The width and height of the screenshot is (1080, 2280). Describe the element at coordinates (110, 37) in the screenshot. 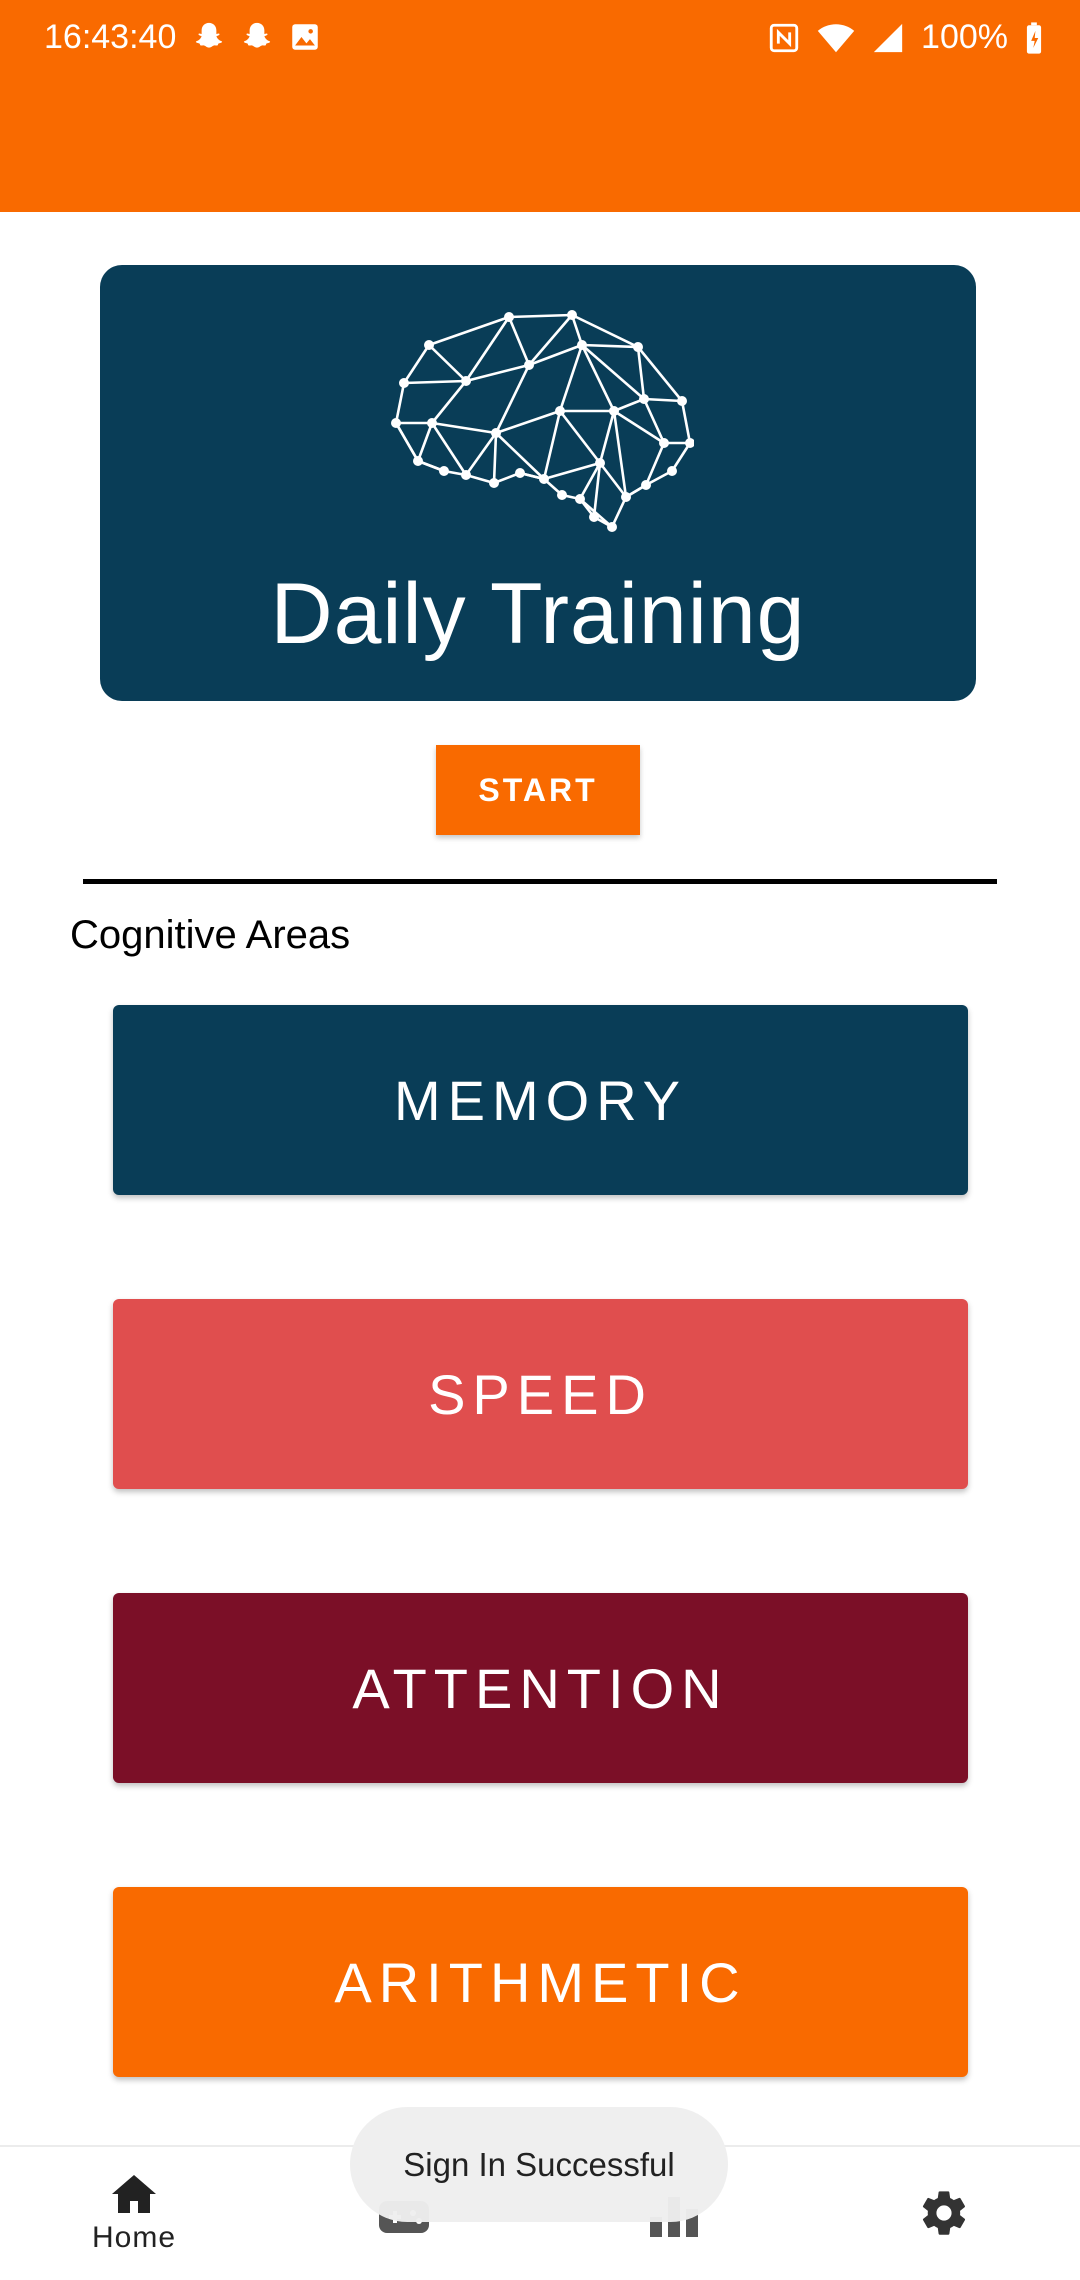

I see `status-time: 16:43:40` at that location.